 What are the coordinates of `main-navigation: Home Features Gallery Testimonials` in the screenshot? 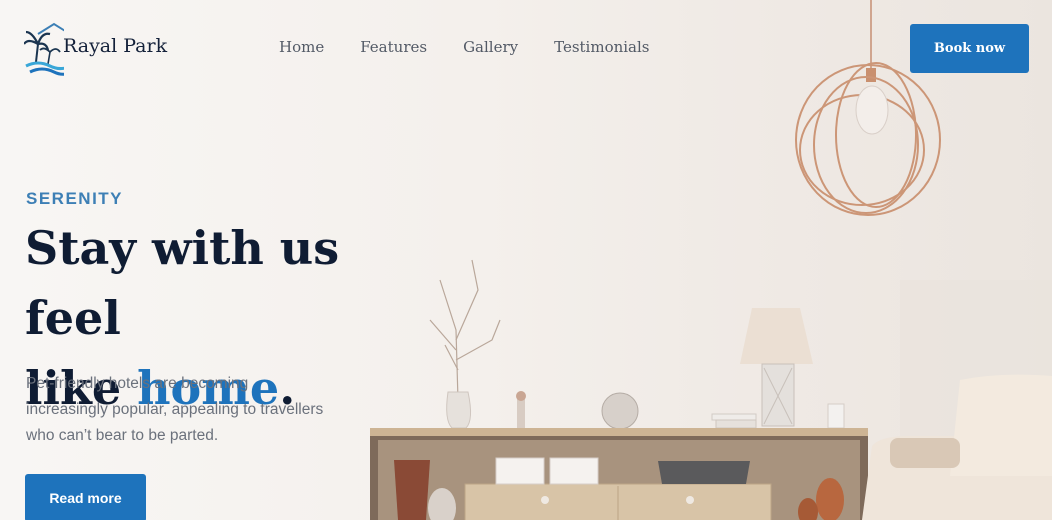 It's located at (464, 47).